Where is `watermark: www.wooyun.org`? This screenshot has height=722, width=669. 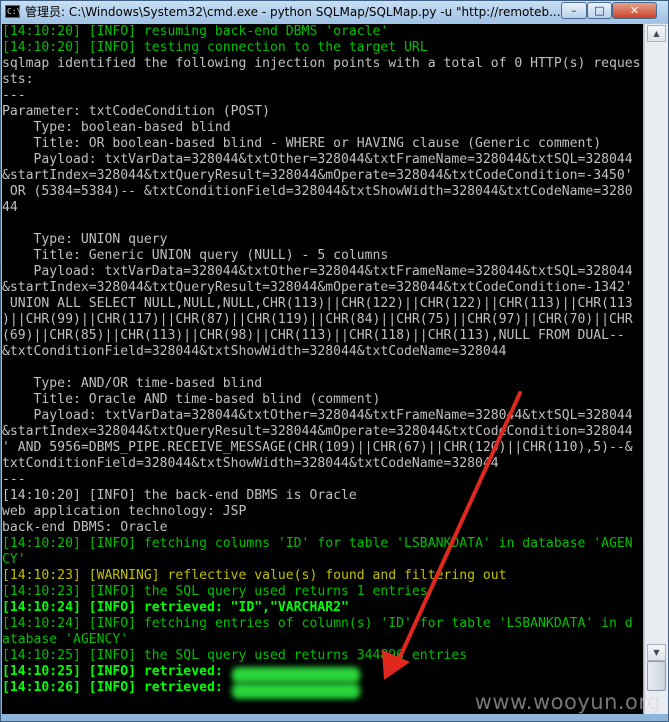 watermark: www.wooyun.org is located at coordinates (567, 702).